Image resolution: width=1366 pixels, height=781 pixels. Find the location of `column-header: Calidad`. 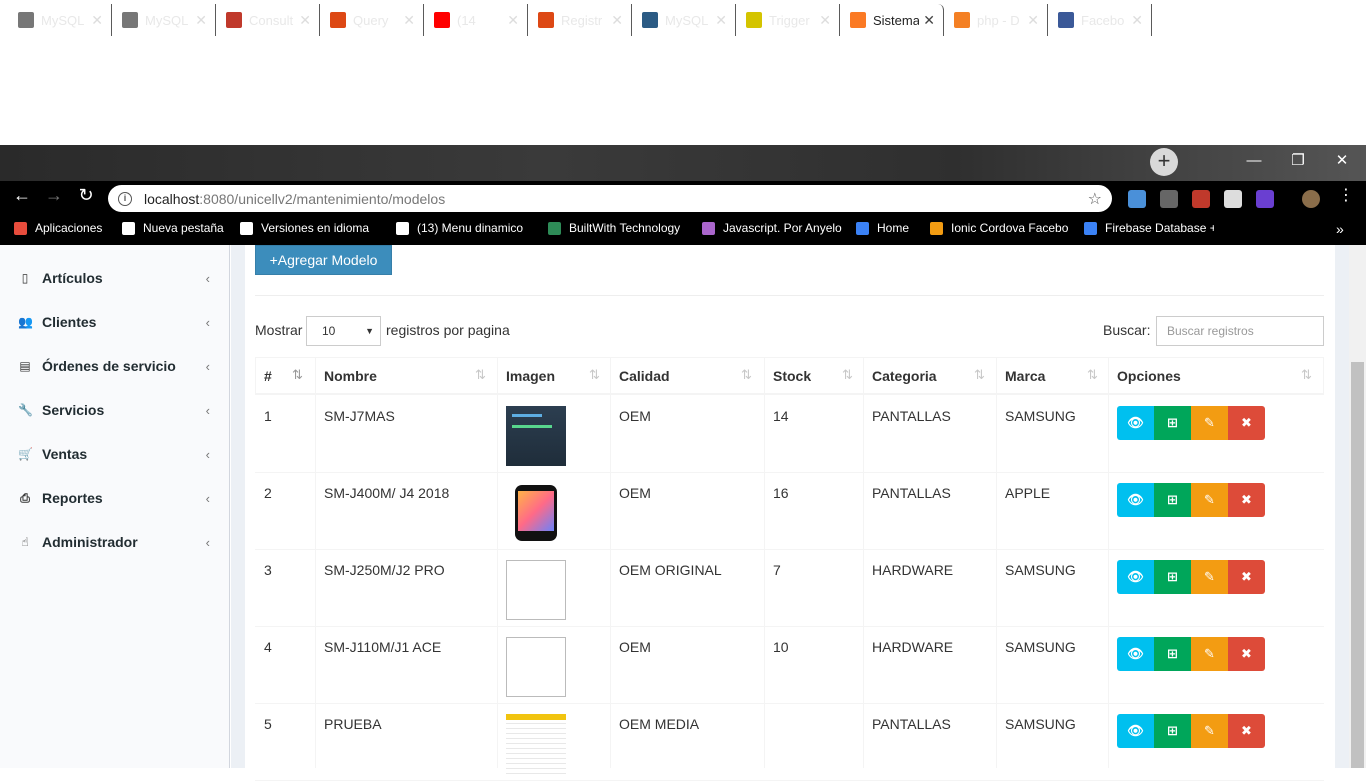

column-header: Calidad is located at coordinates (644, 376).